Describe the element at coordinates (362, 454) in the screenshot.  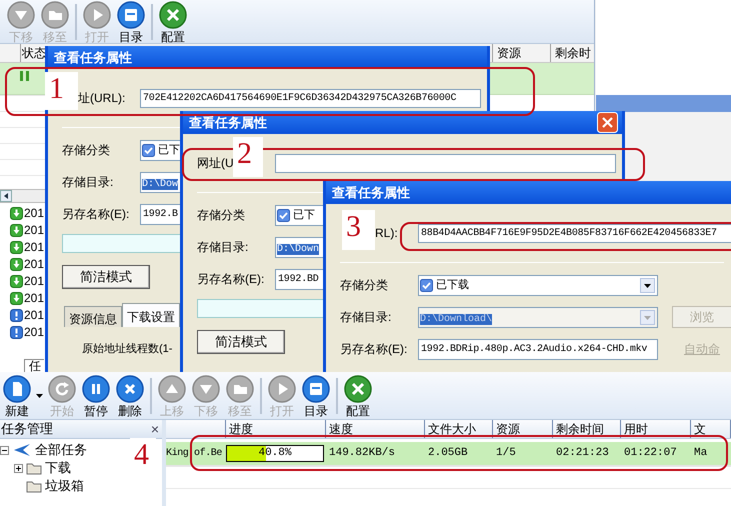
I see `table-cell-text: 149.82KB/s` at that location.